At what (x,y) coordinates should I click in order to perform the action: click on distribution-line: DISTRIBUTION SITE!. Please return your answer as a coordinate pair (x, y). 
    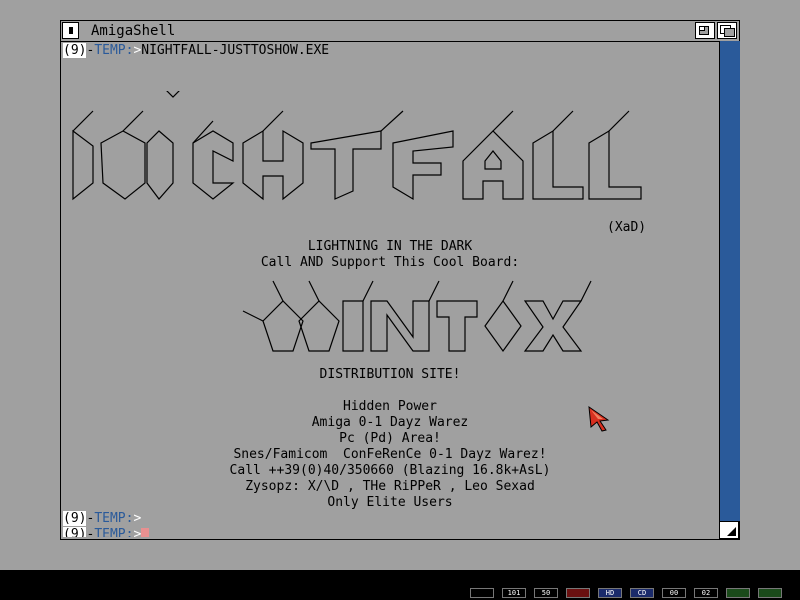
    Looking at the image, I should click on (390, 374).